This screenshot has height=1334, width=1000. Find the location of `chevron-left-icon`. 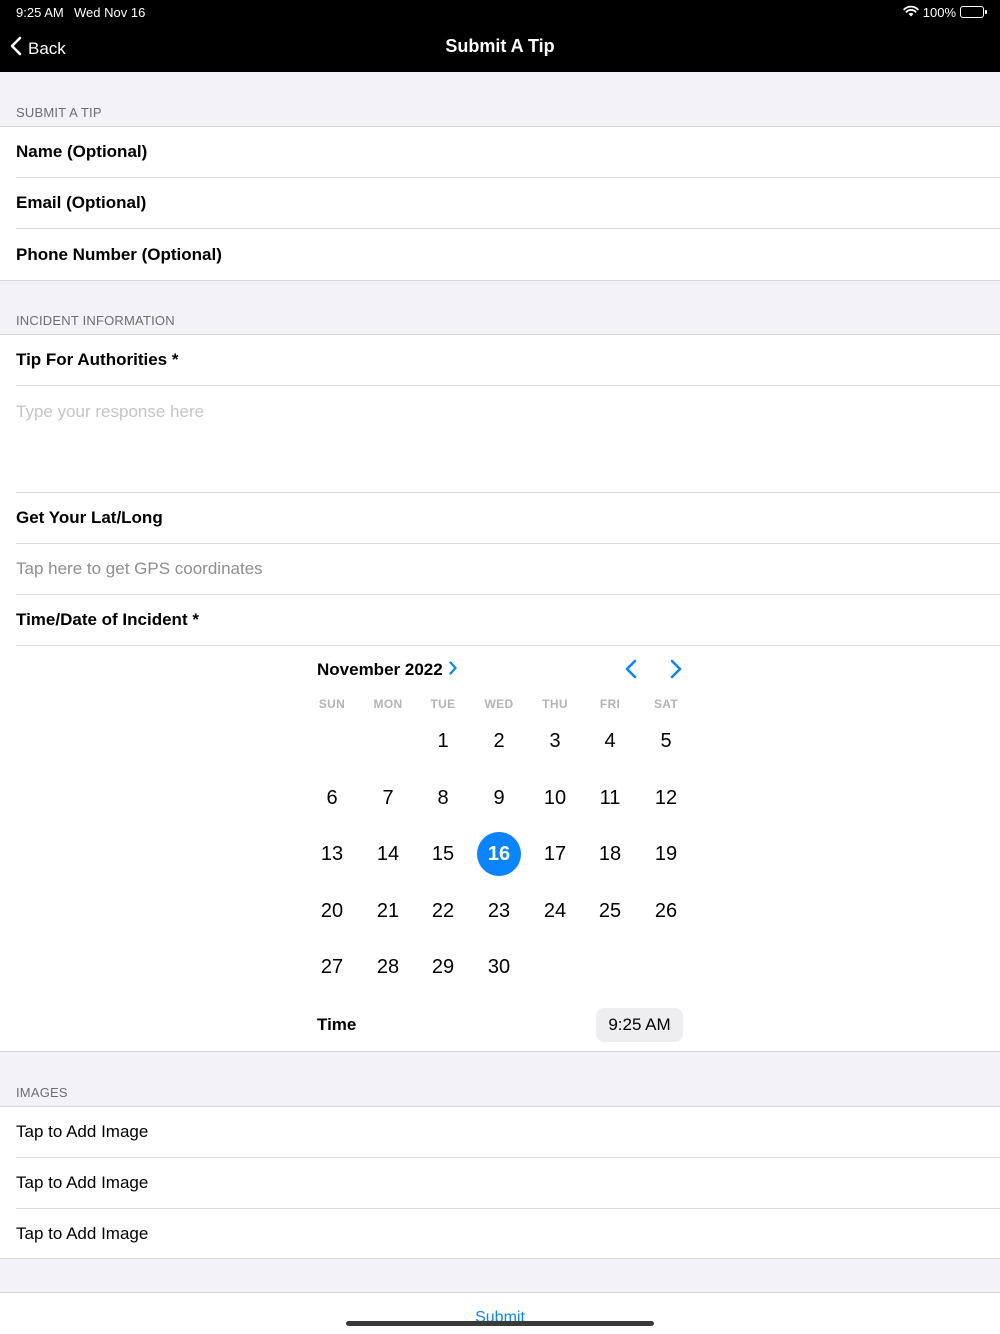

chevron-left-icon is located at coordinates (631, 671).